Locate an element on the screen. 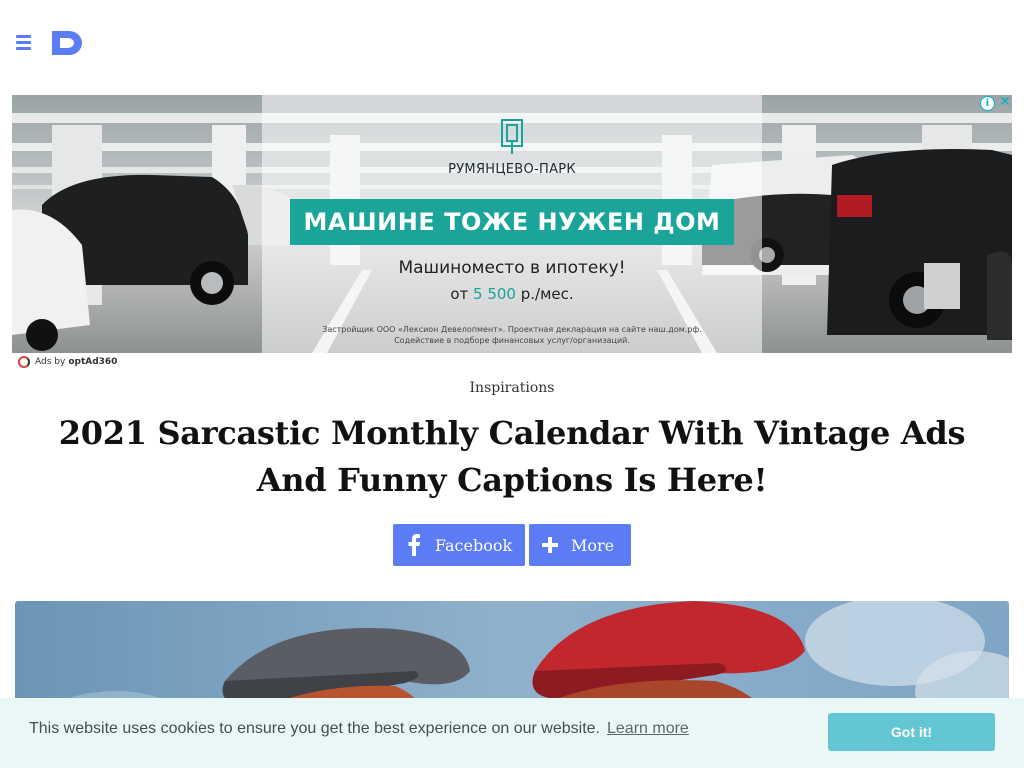 The image size is (1024, 768). ad-price-suffix: р./мес. is located at coordinates (547, 294).